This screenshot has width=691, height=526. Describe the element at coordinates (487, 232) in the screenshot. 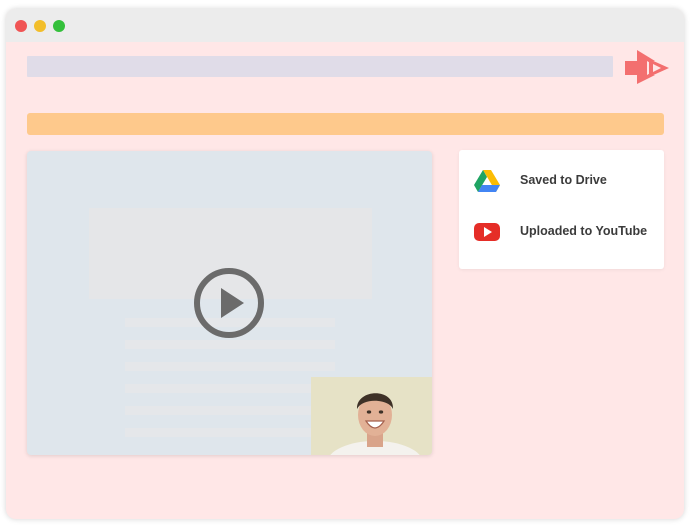

I see `youtube-icon` at that location.